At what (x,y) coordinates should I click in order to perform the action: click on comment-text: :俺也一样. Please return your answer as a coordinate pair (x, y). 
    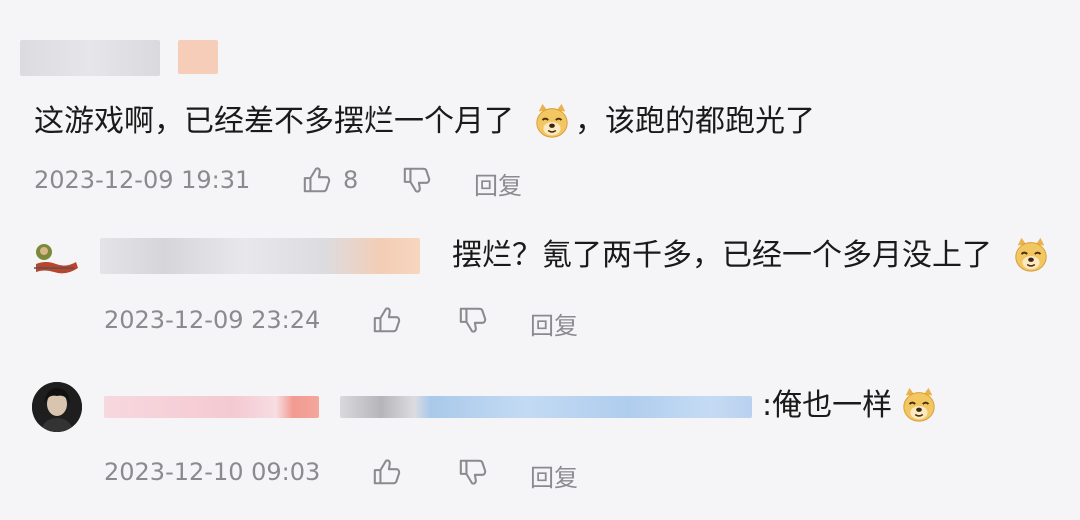
    Looking at the image, I should click on (827, 405).